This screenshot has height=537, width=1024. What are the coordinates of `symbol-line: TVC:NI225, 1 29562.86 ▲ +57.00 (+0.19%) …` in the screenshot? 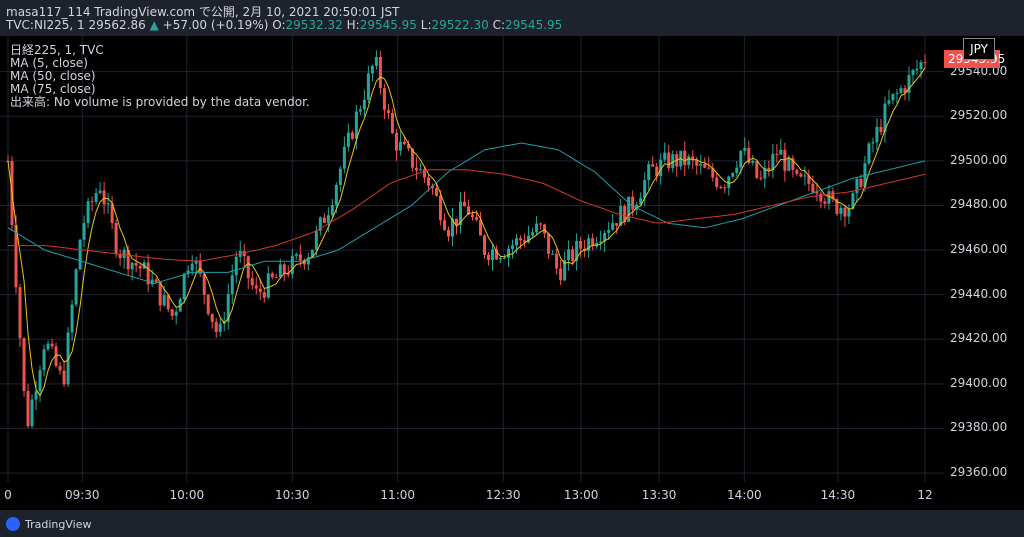 It's located at (284, 25).